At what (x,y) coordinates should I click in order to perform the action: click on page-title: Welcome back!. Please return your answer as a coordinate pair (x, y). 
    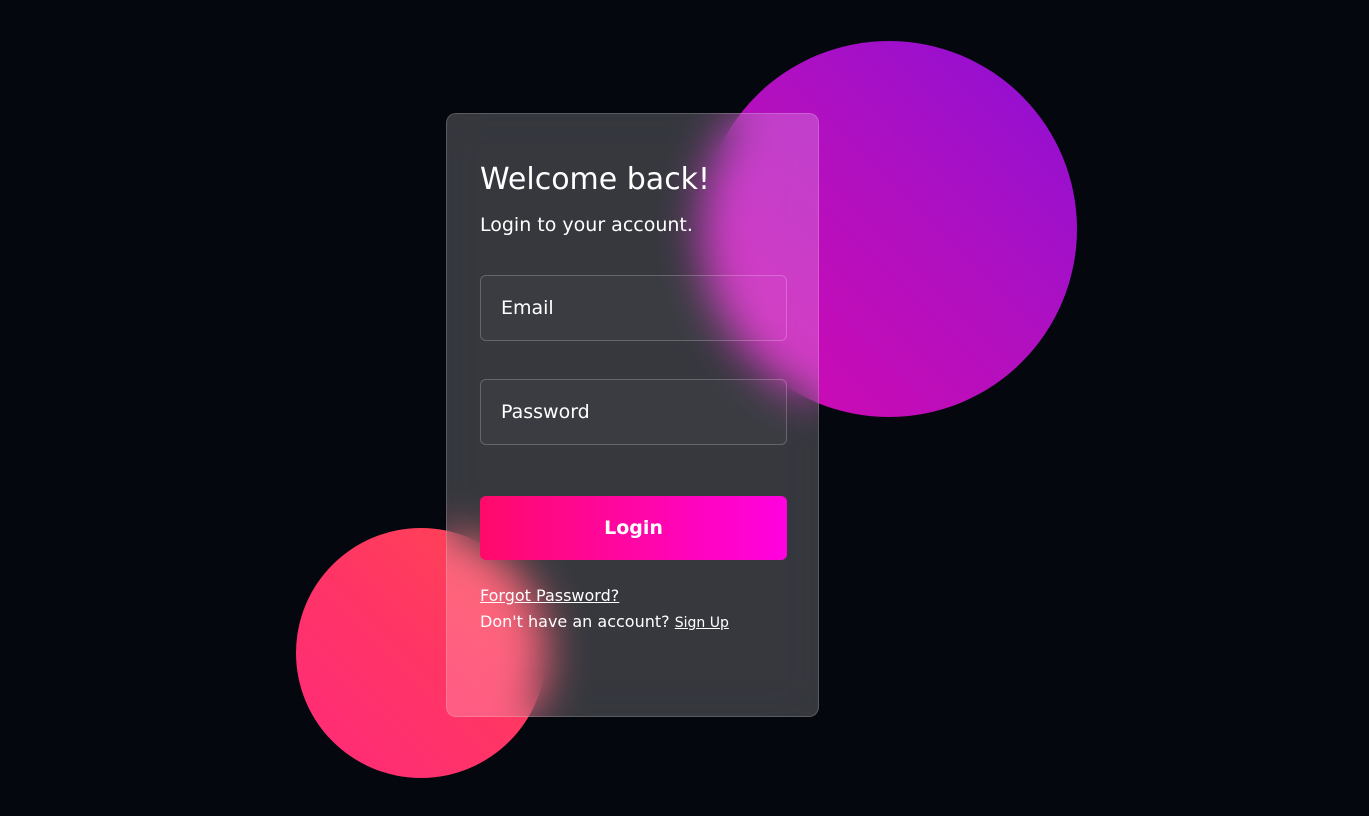
    Looking at the image, I should click on (595, 179).